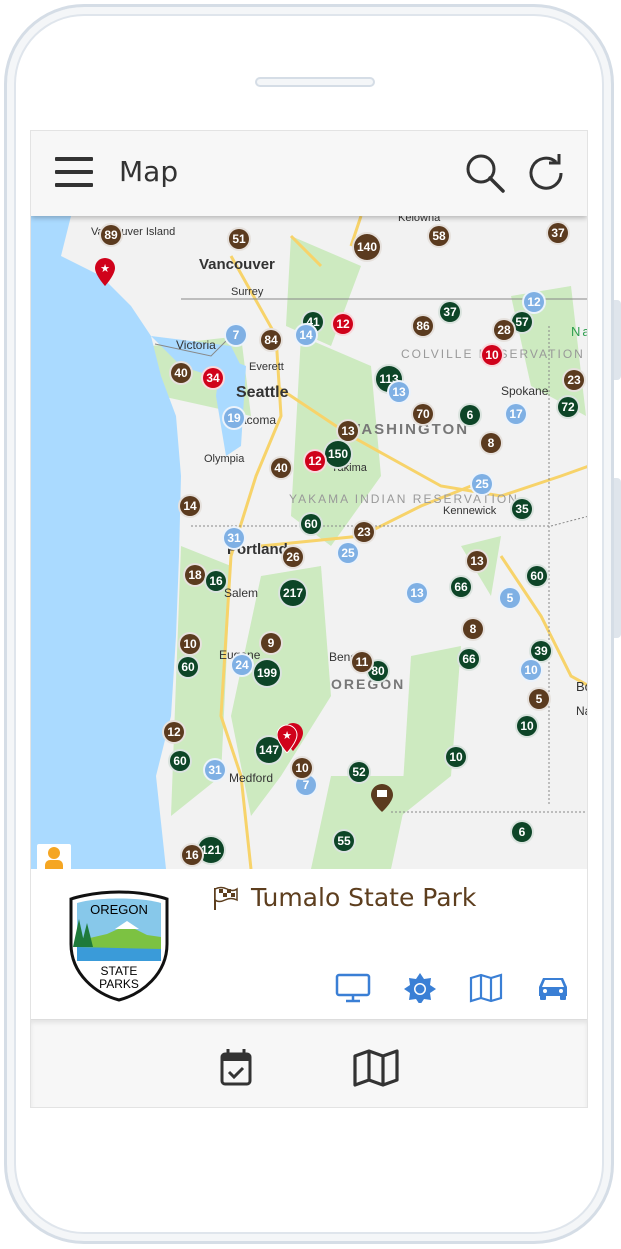 Image resolution: width=621 pixels, height=1249 pixels. Describe the element at coordinates (174, 732) in the screenshot. I see `cluster-marker-brown: 12` at that location.